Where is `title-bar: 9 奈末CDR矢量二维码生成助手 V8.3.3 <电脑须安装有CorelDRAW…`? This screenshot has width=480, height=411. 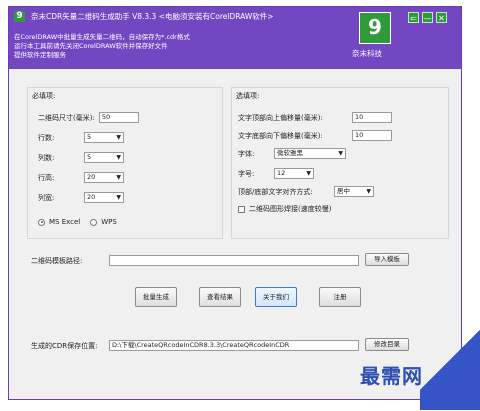 title-bar: 9 奈末CDR矢量二维码生成助手 V8.3.3 <电脑须安装有CorelDRAW… is located at coordinates (235, 38).